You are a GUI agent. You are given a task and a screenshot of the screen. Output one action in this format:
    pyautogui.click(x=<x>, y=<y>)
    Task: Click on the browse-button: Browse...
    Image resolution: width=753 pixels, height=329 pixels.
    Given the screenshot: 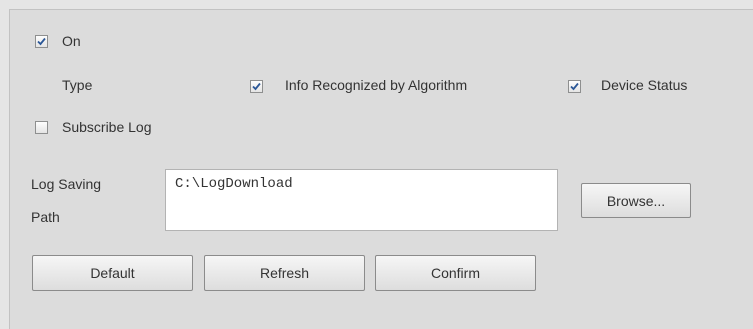 What is the action you would take?
    pyautogui.click(x=636, y=200)
    